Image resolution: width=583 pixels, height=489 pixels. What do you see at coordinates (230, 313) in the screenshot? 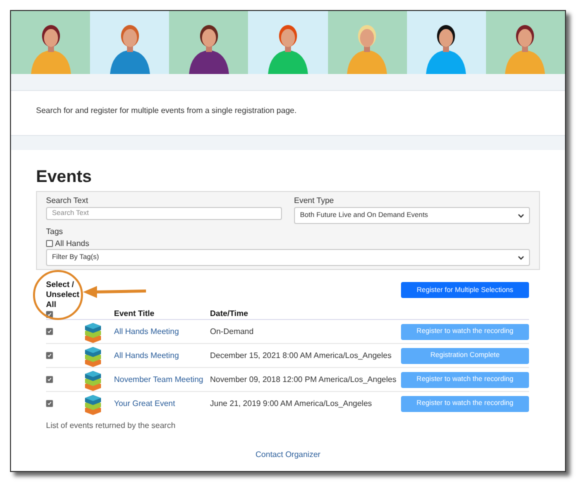
I see `column-header: Date/Time` at bounding box center [230, 313].